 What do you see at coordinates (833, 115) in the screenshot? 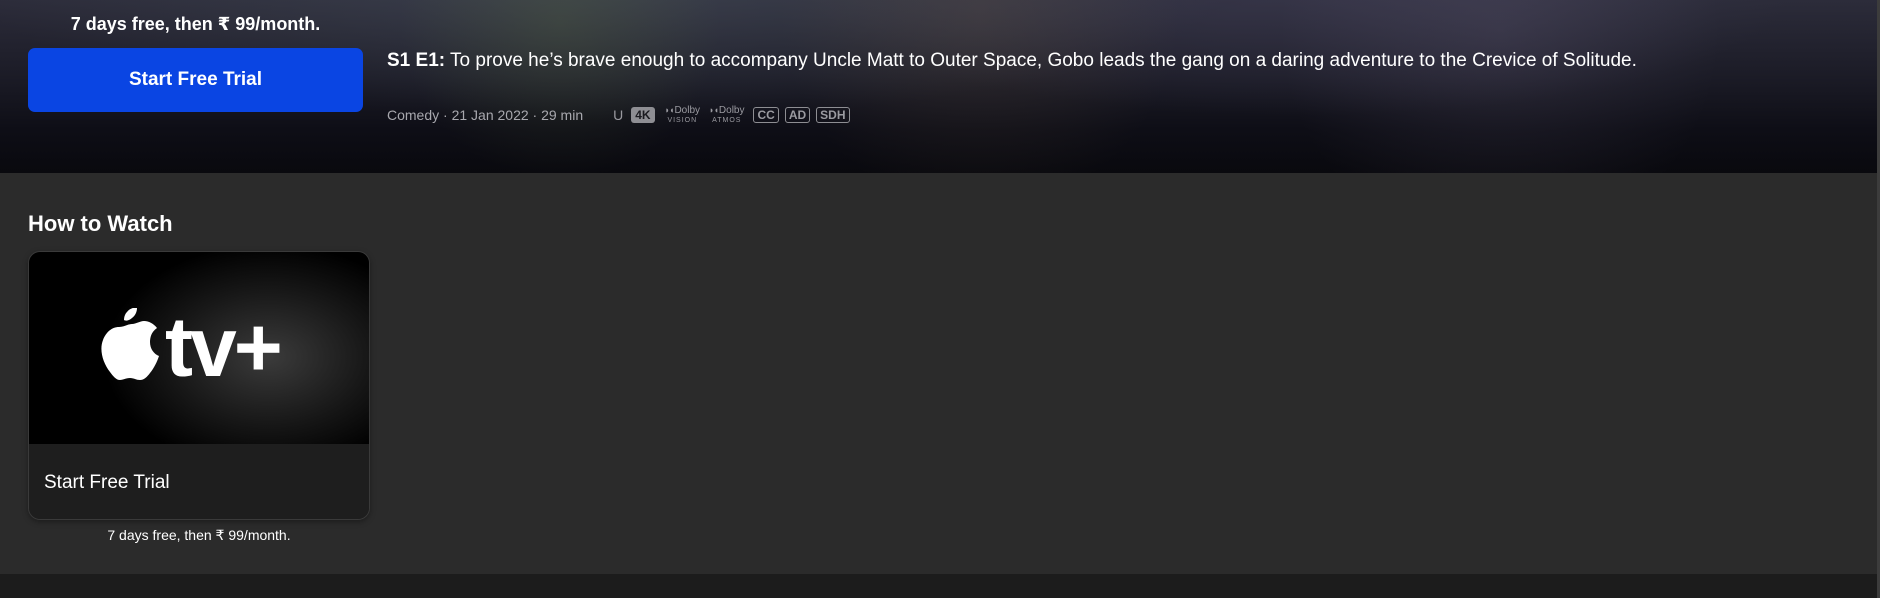
I see `sdh-badge: SDH` at bounding box center [833, 115].